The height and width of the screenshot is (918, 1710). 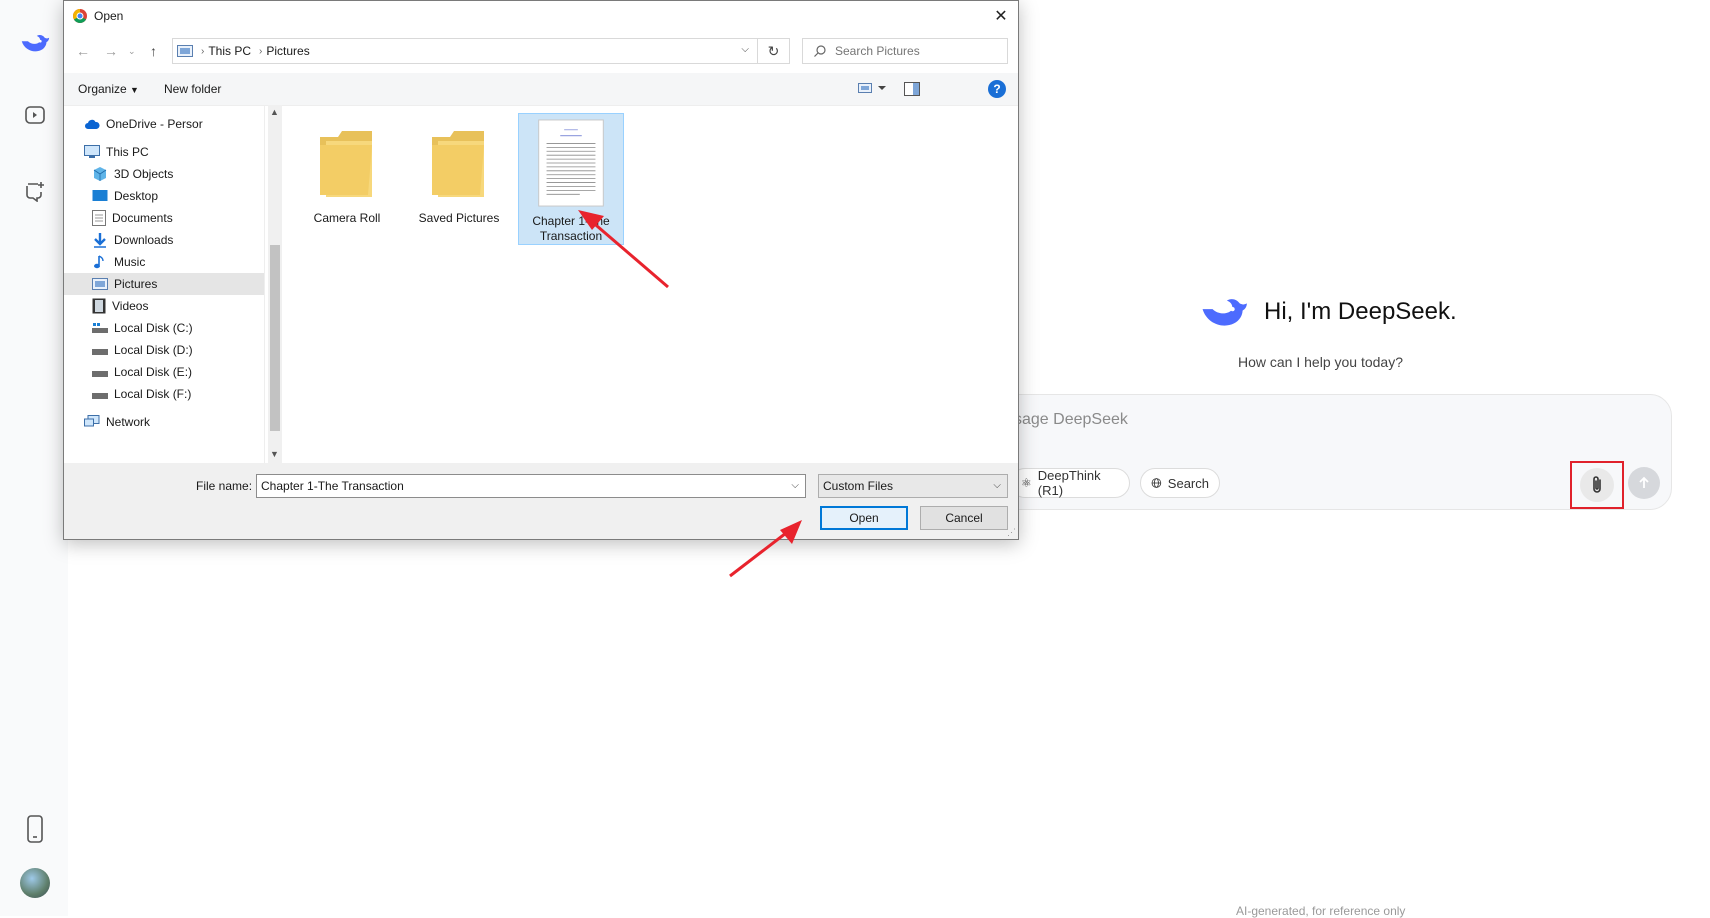 What do you see at coordinates (35, 43) in the screenshot?
I see `deepseek-logo-icon` at bounding box center [35, 43].